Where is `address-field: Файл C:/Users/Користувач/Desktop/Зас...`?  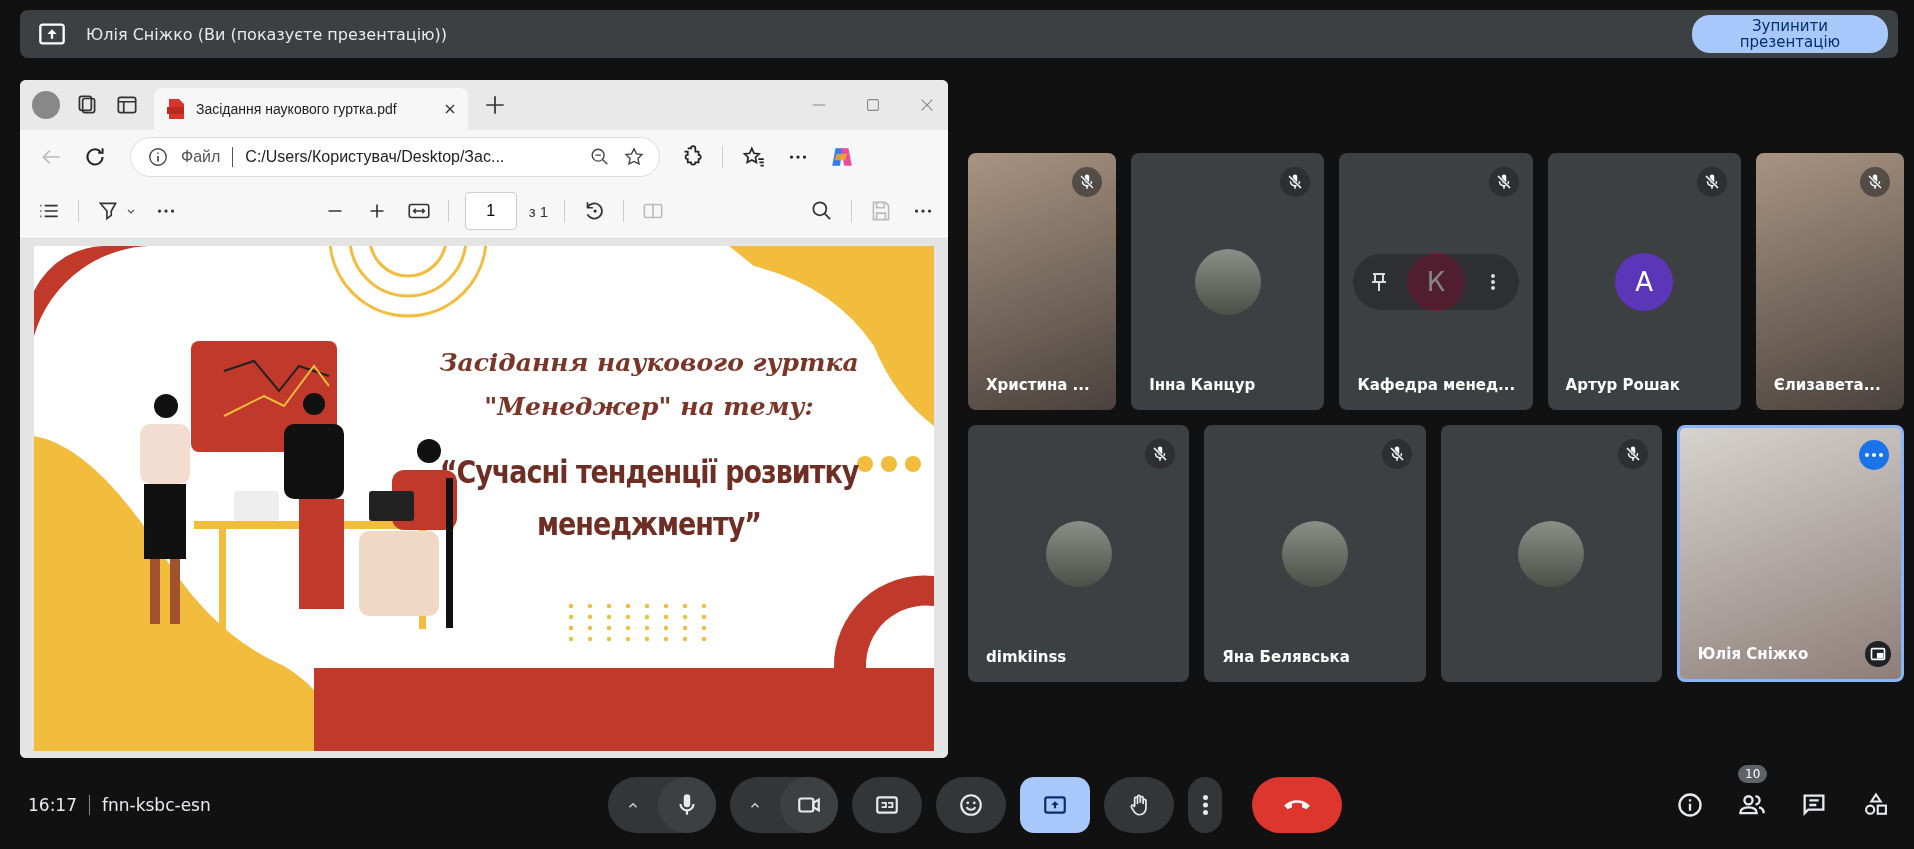
address-field: Файл C:/Users/Користувач/Desktop/Зас... is located at coordinates (395, 157).